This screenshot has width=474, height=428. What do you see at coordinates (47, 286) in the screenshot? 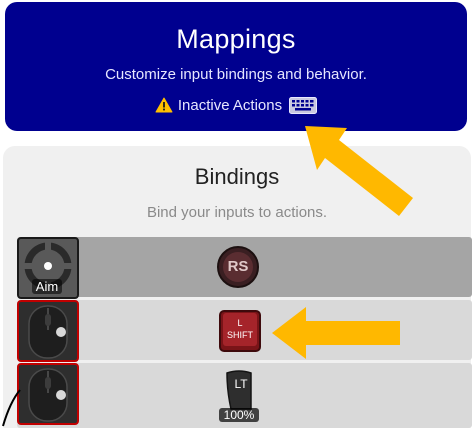
I see `aim-label: Aim` at bounding box center [47, 286].